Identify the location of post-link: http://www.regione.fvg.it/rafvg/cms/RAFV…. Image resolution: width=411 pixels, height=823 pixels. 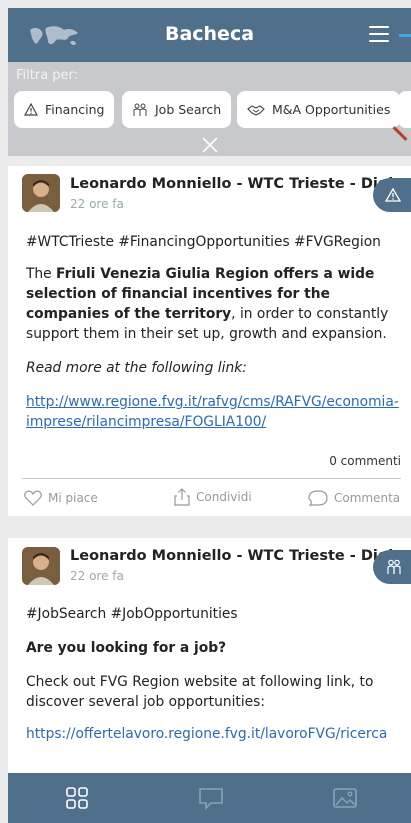
(212, 412).